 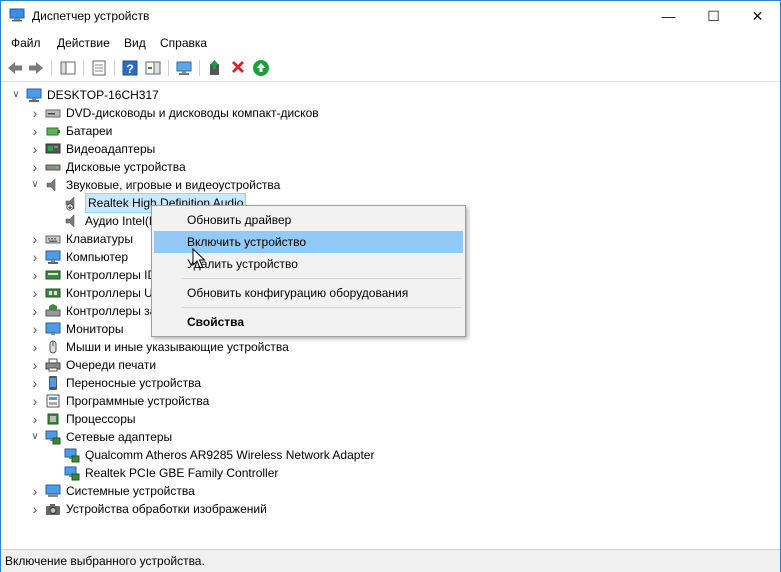 I want to click on tree-item-label: Программные устройства, so click(x=138, y=401).